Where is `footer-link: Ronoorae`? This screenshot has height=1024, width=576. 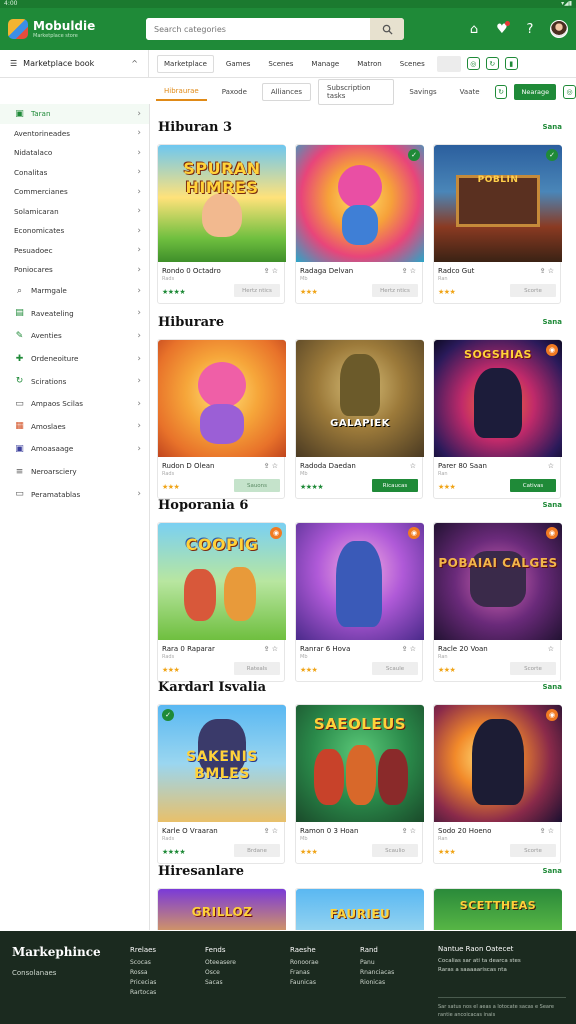
footer-link: Ronoorae is located at coordinates (304, 963).